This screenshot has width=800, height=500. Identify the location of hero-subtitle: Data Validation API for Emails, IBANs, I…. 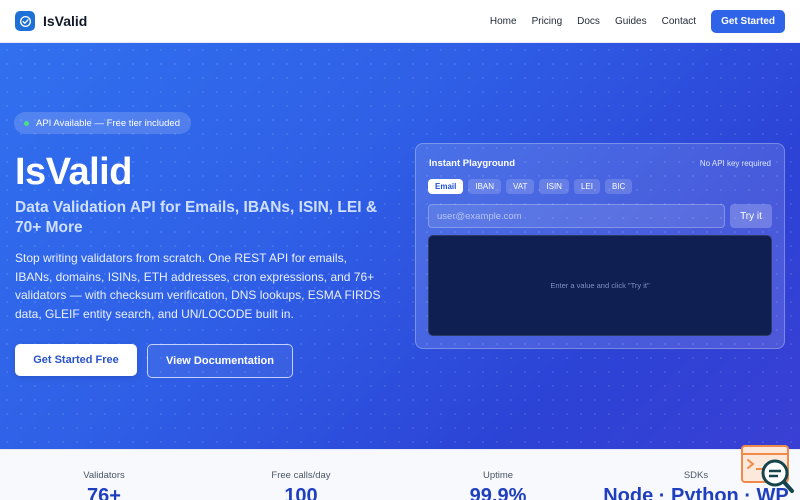
(196, 217).